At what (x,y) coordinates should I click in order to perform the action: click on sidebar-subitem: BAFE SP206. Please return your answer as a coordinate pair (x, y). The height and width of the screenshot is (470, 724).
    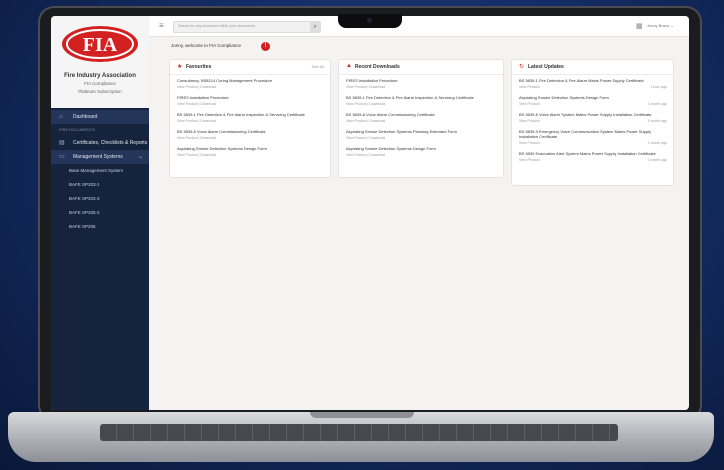
    Looking at the image, I should click on (100, 227).